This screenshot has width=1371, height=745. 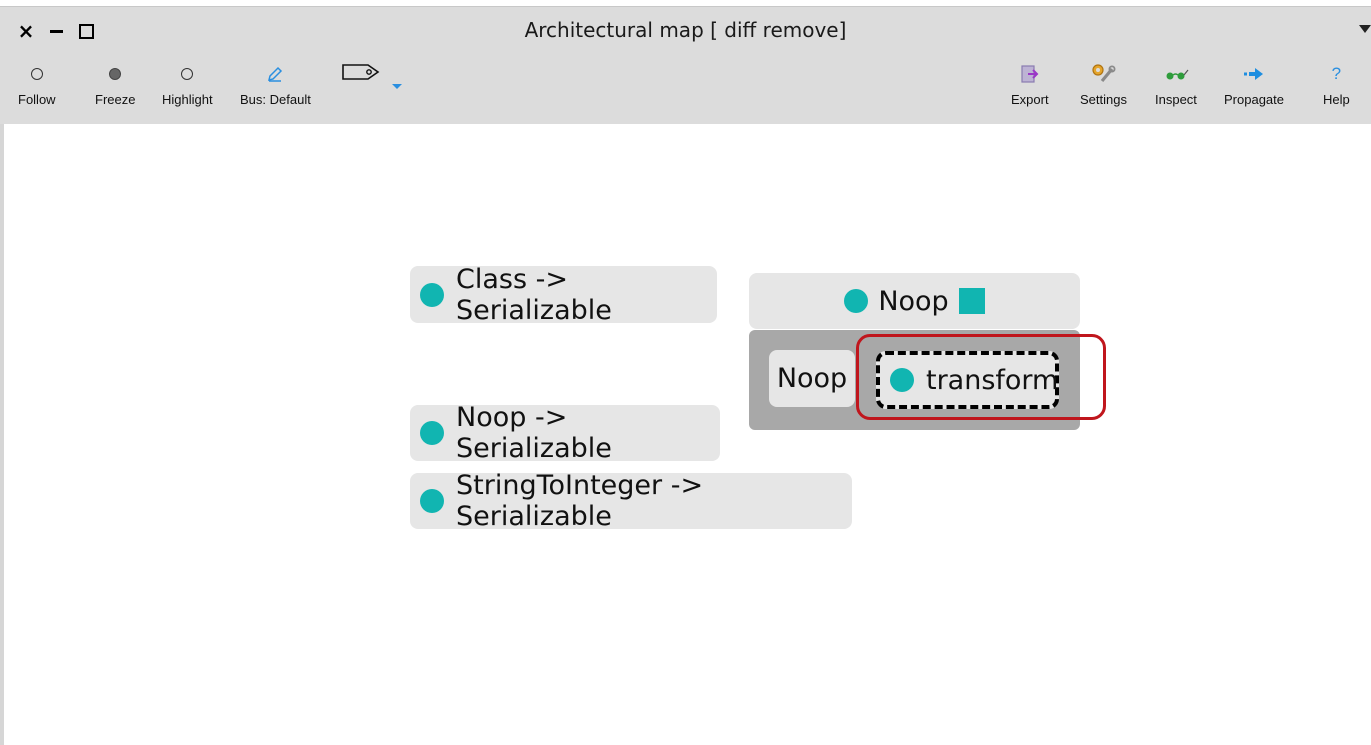 I want to click on export-button: Export, so click(x=1030, y=84).